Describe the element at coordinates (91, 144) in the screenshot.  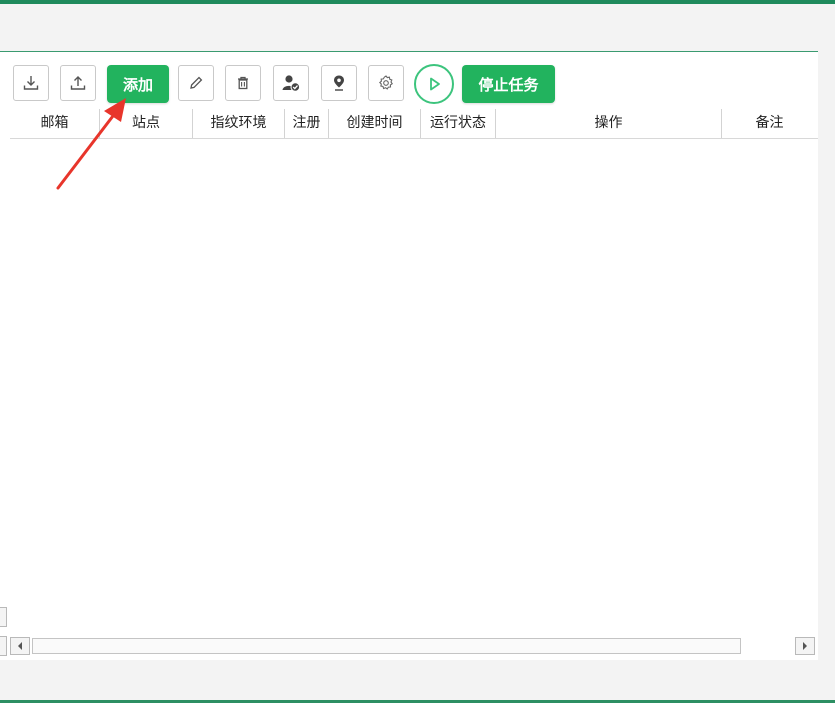
I see `annotation-arrow-icon` at that location.